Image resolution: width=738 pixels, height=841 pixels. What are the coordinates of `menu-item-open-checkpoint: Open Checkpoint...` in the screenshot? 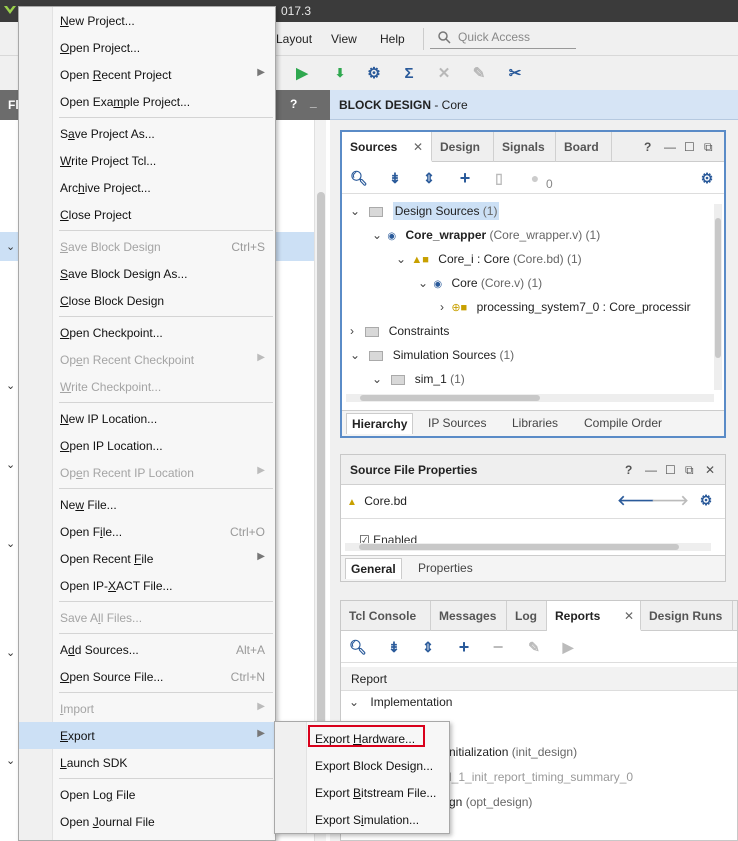 It's located at (164, 332).